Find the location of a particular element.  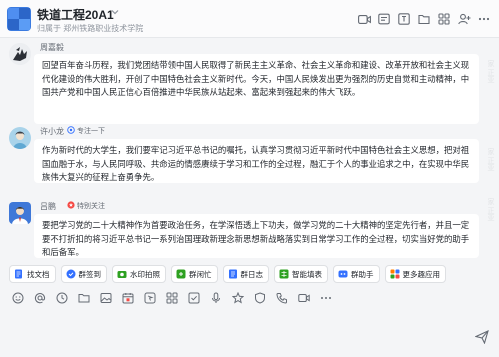

group-checkin-button: 群签到 is located at coordinates (83, 274).